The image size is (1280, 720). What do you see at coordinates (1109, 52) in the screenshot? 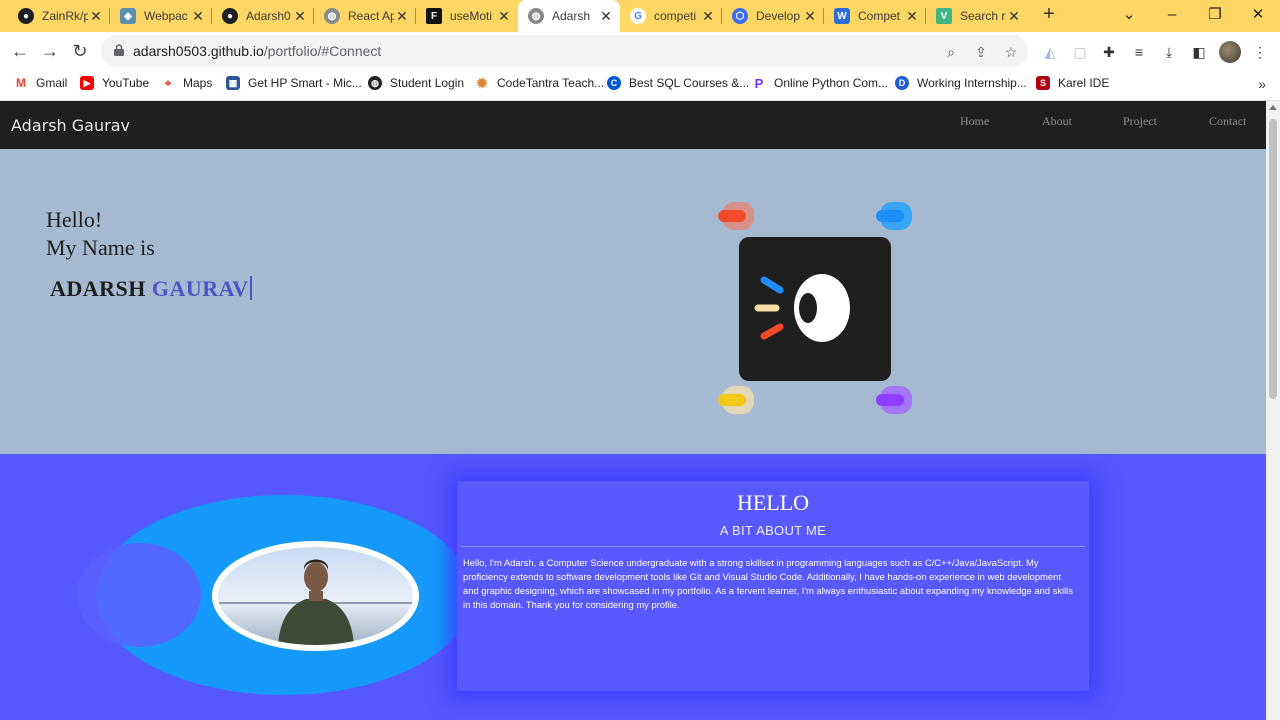
I see `puzzle-icon: ✚` at bounding box center [1109, 52].